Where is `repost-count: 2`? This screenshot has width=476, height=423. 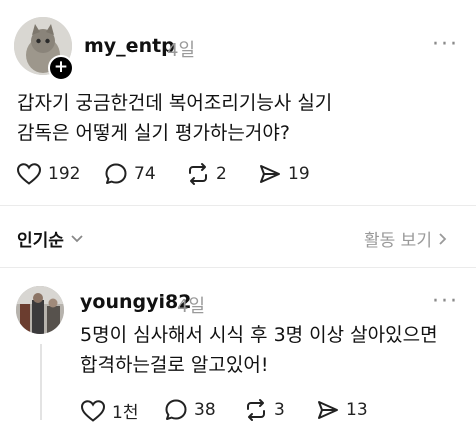
repost-count: 2 is located at coordinates (221, 174).